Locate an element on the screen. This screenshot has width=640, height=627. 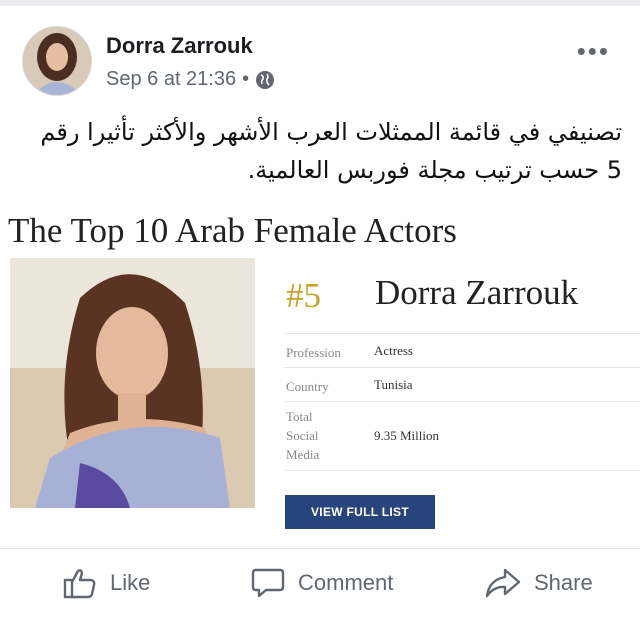
share-label: Share is located at coordinates (563, 582).